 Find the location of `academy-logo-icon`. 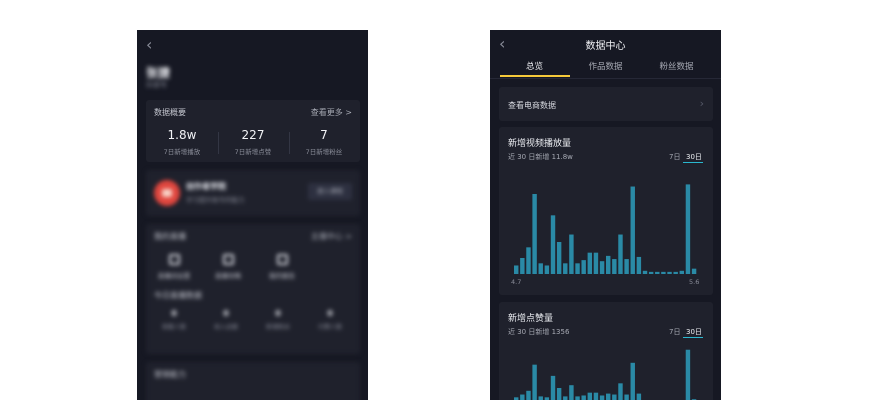

academy-logo-icon is located at coordinates (167, 193).